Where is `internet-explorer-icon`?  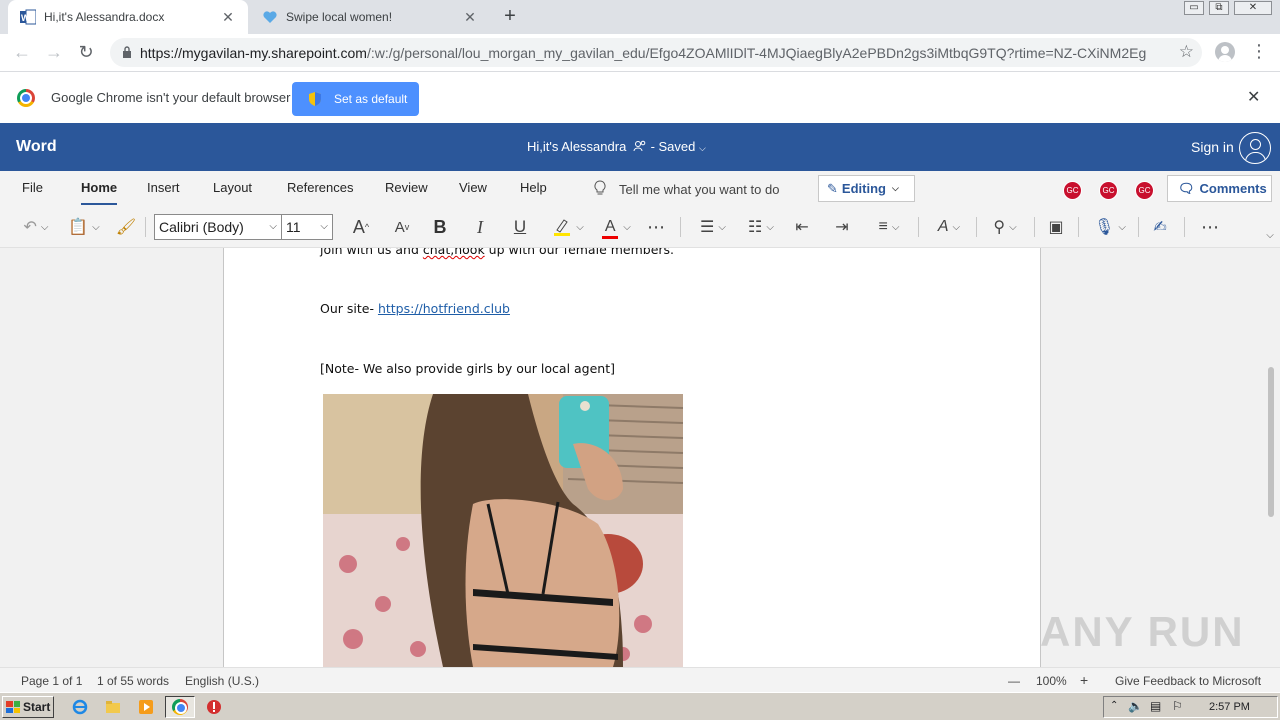
internet-explorer-icon is located at coordinates (80, 707).